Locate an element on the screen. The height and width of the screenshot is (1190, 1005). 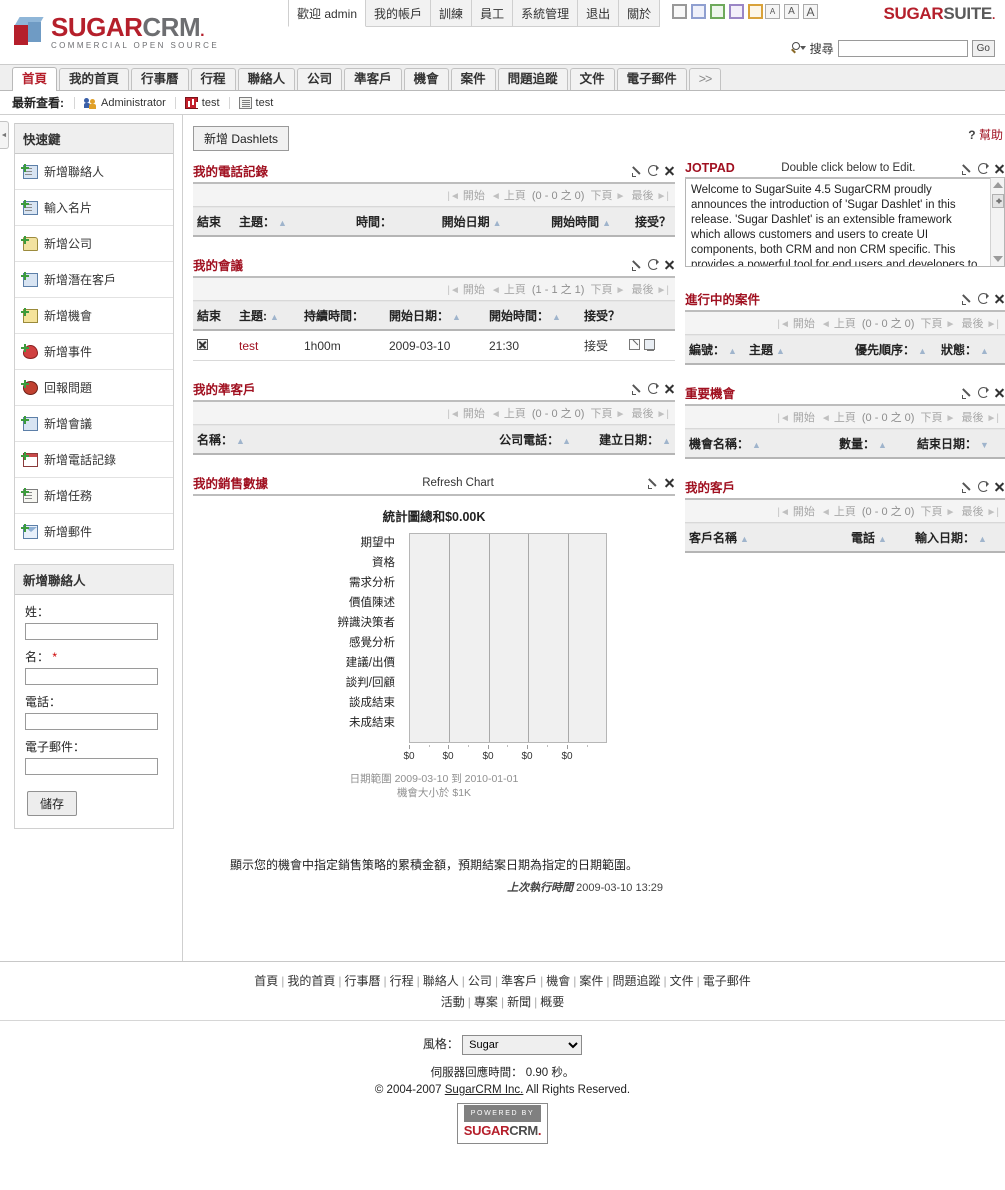
close-record-icon is located at coordinates (202, 344).